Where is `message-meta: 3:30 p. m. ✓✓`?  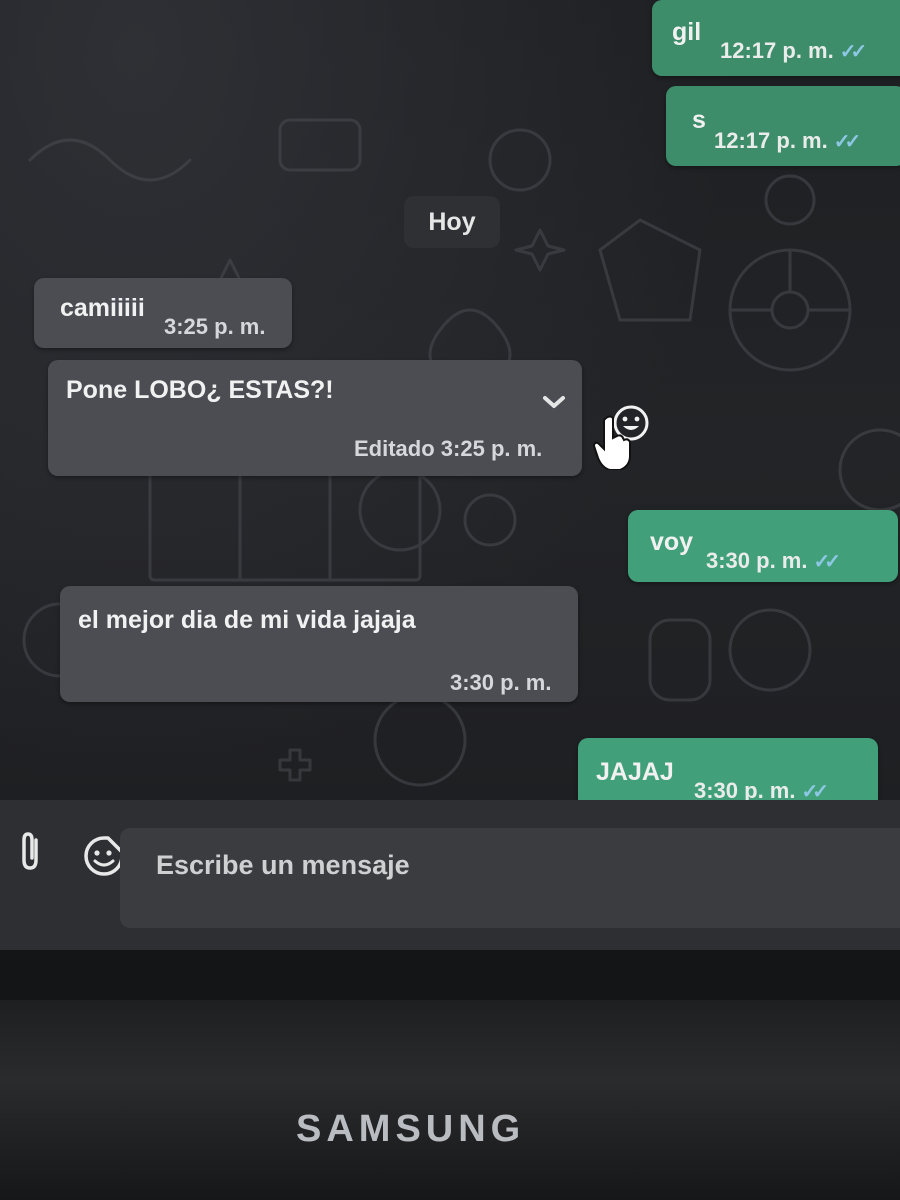 message-meta: 3:30 p. m. ✓✓ is located at coordinates (773, 561).